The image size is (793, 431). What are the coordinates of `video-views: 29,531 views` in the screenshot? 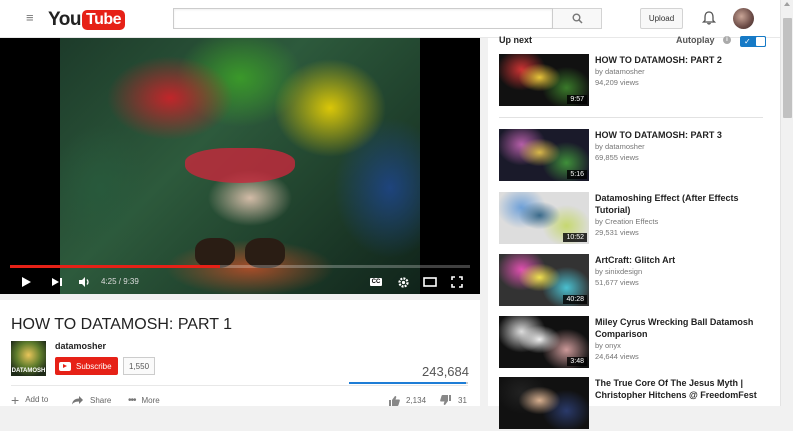 It's located at (617, 232).